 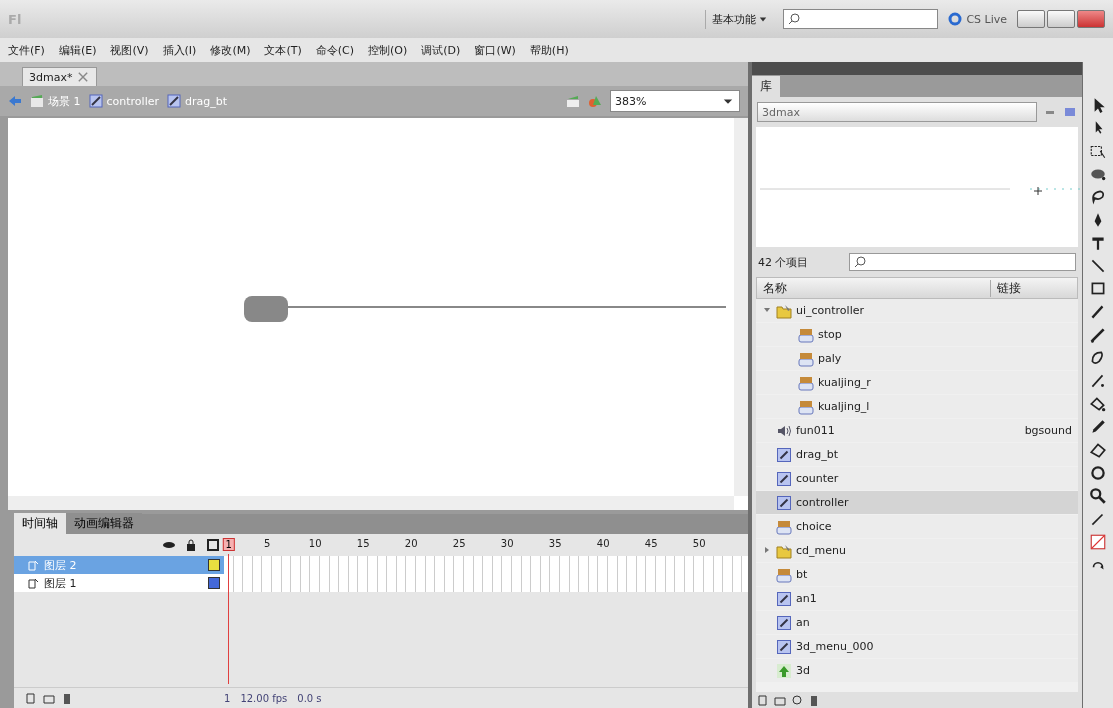 I want to click on panel-tab: 时间轴, so click(x=40, y=523).